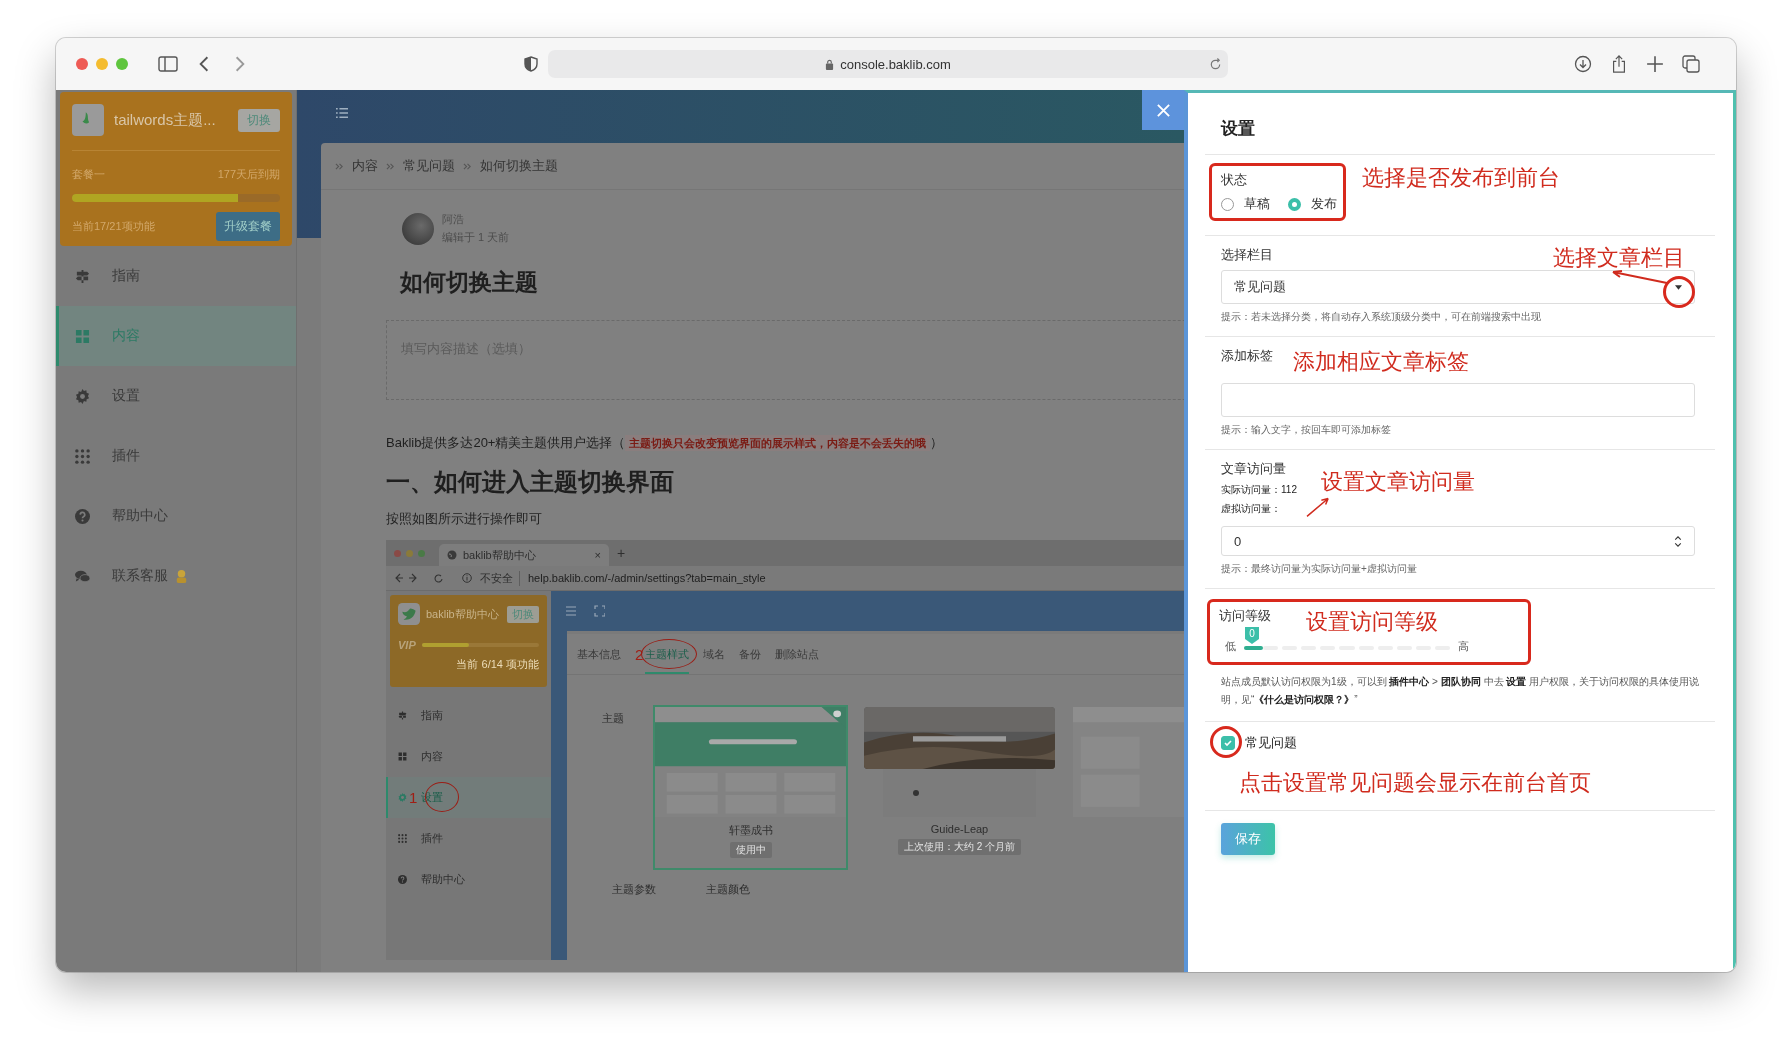 Image resolution: width=1792 pixels, height=1046 pixels. What do you see at coordinates (113, 226) in the screenshot?
I see `features-count: 当前17/21项功能` at bounding box center [113, 226].